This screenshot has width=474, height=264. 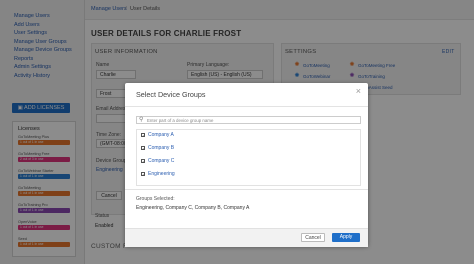 I want to click on group-option-company-a: ✓ Company A, so click(x=248, y=135).